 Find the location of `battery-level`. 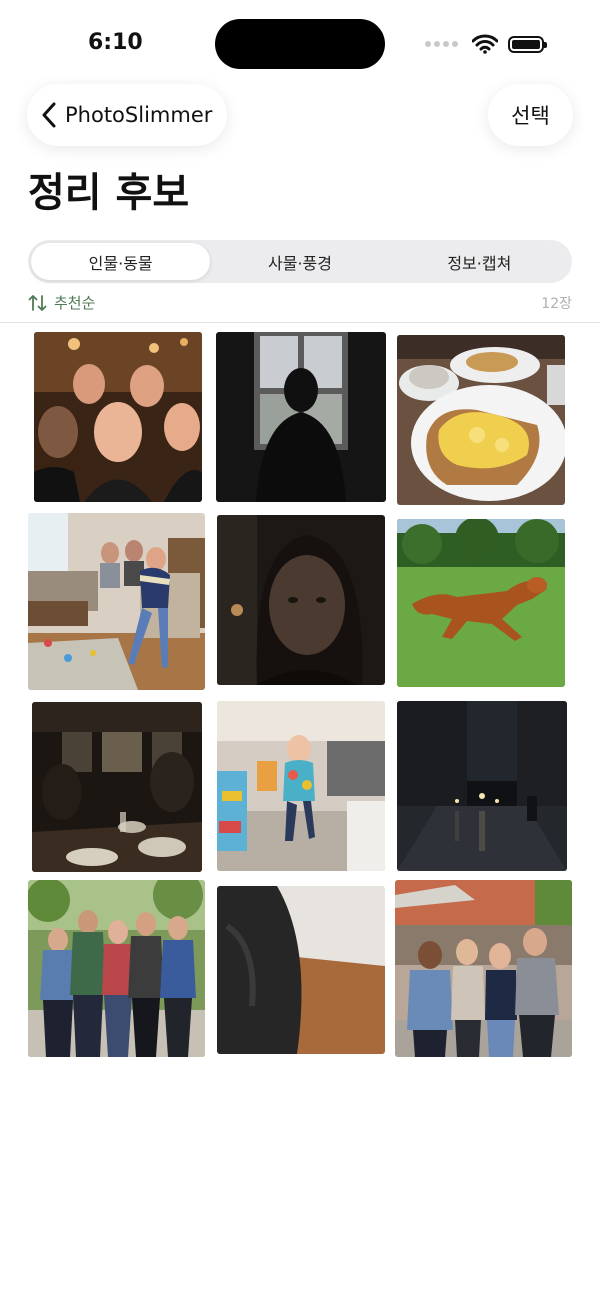

battery-level is located at coordinates (526, 44).